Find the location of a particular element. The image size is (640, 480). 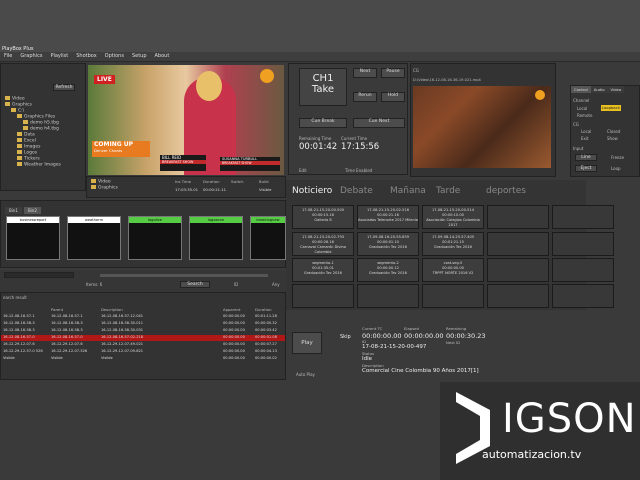

table-cell: Visible is located at coordinates (107, 358).